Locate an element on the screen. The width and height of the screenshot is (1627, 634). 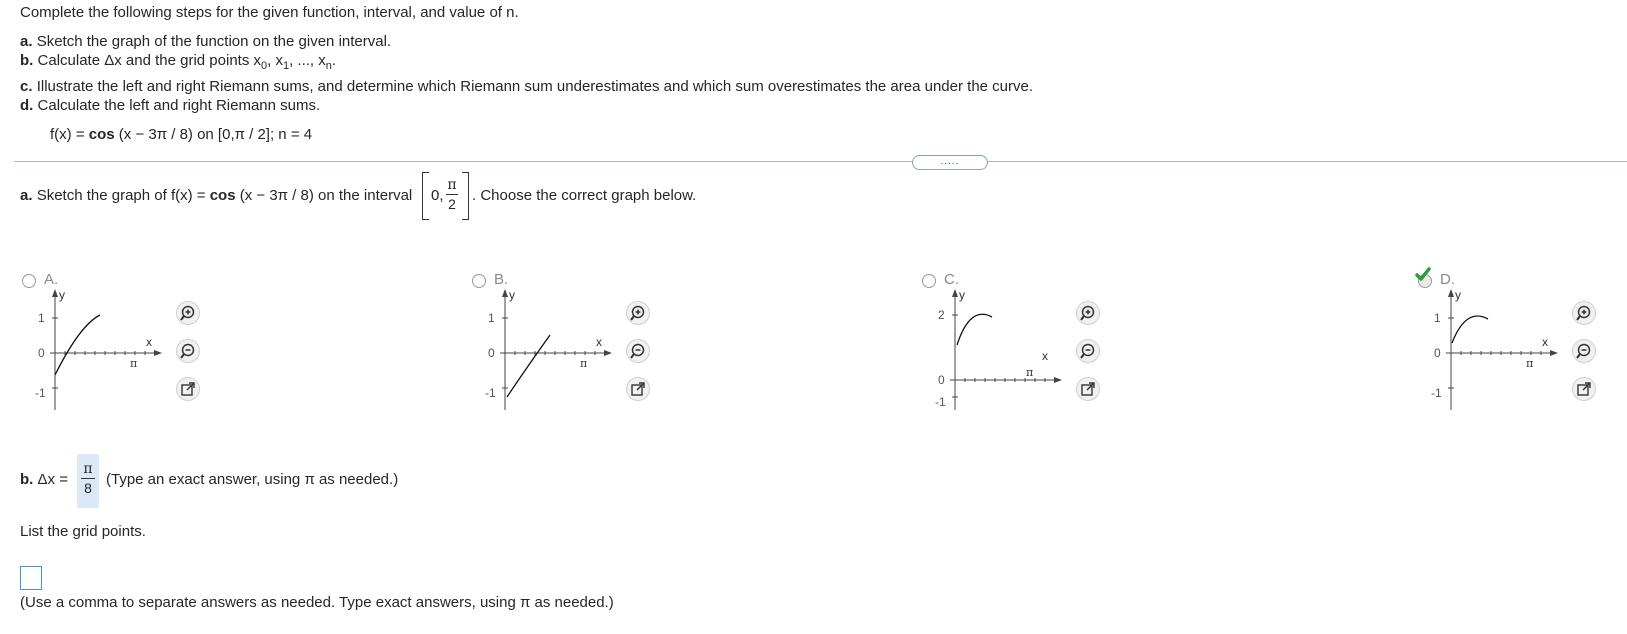
step-b-text: Calculate Δx and the grid points x is located at coordinates (149, 60).